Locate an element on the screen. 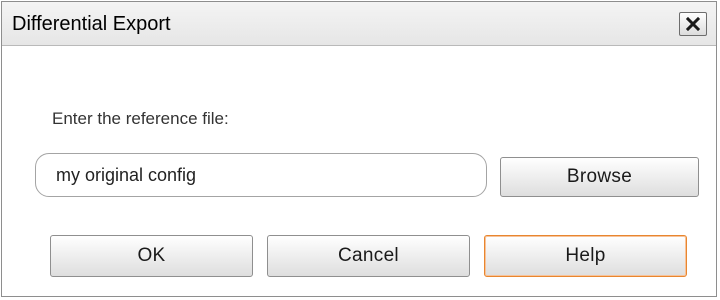 The height and width of the screenshot is (300, 720). cancel-button: Cancel is located at coordinates (368, 256).